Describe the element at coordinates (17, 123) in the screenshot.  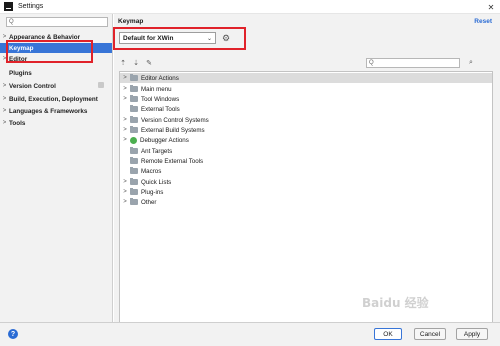
I see `sidebar-item-label: Tools` at that location.